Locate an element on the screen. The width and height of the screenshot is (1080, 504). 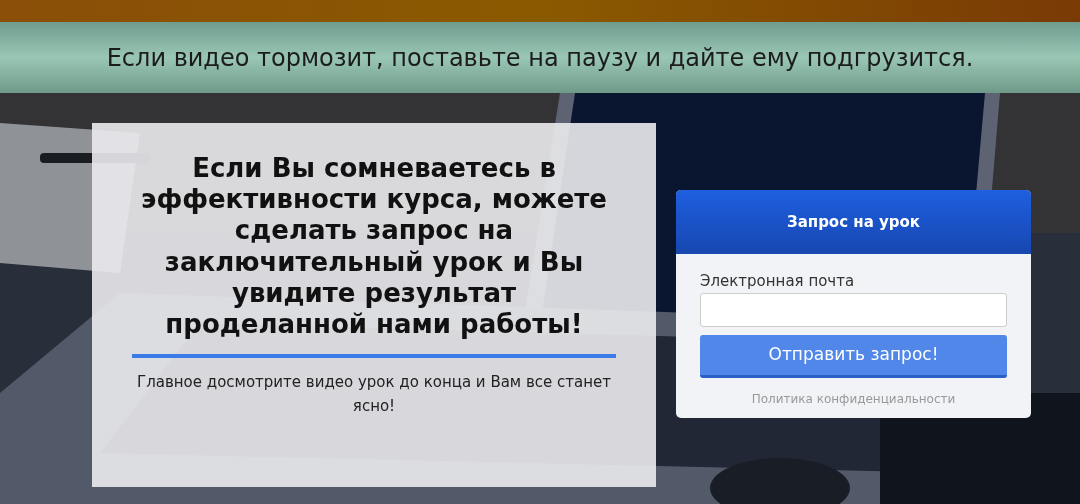
info-text: Главное досмотрите видео урок до конца и Вам все станет ясно! is located at coordinates (374, 395).